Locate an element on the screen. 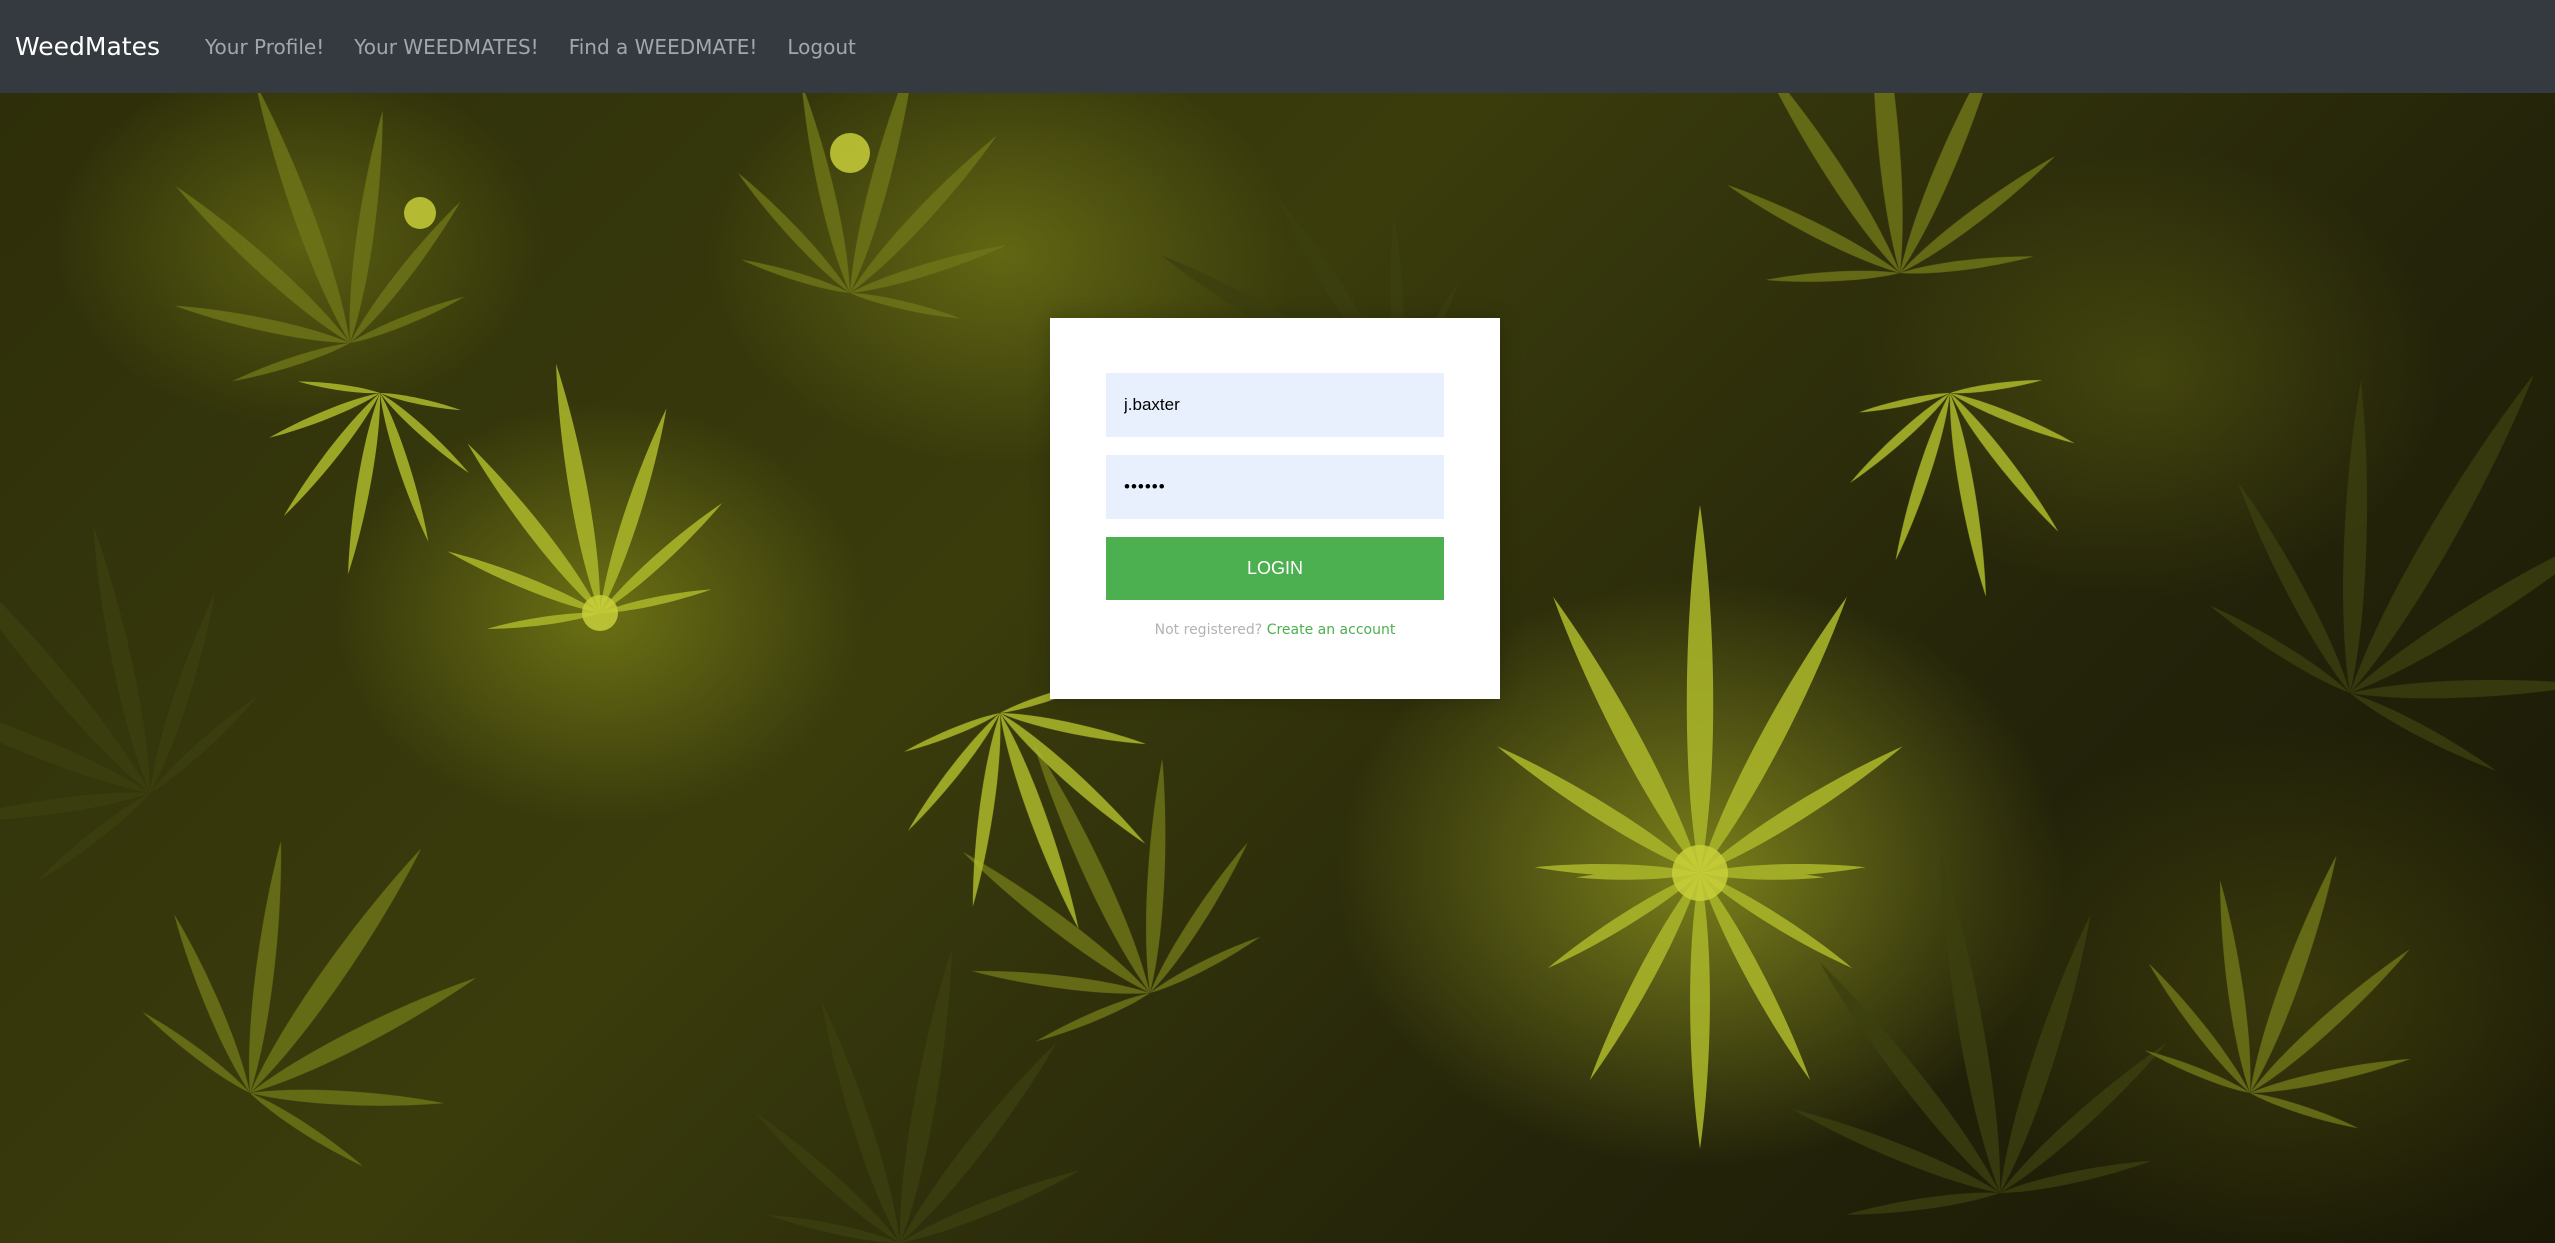  nav-link-logout: Logout is located at coordinates (821, 47).